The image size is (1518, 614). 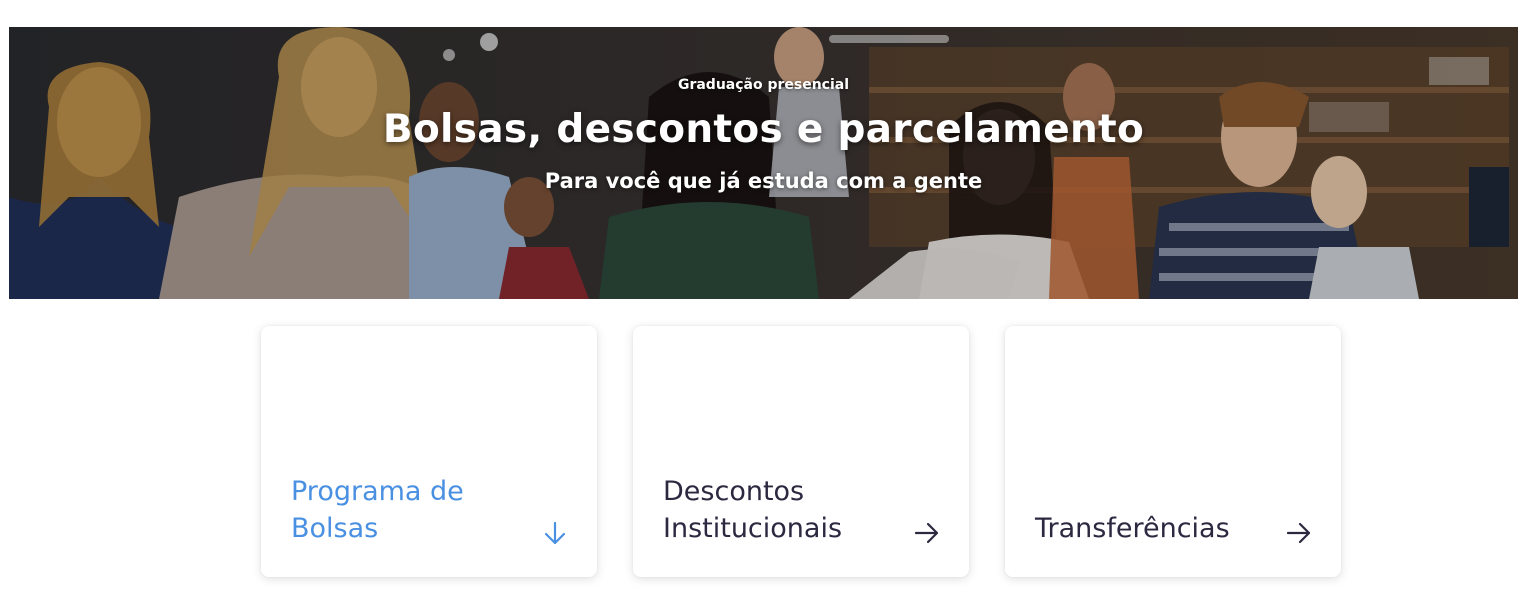 What do you see at coordinates (763, 181) in the screenshot?
I see `hero-subtitle: Para você que já estuda com a gente` at bounding box center [763, 181].